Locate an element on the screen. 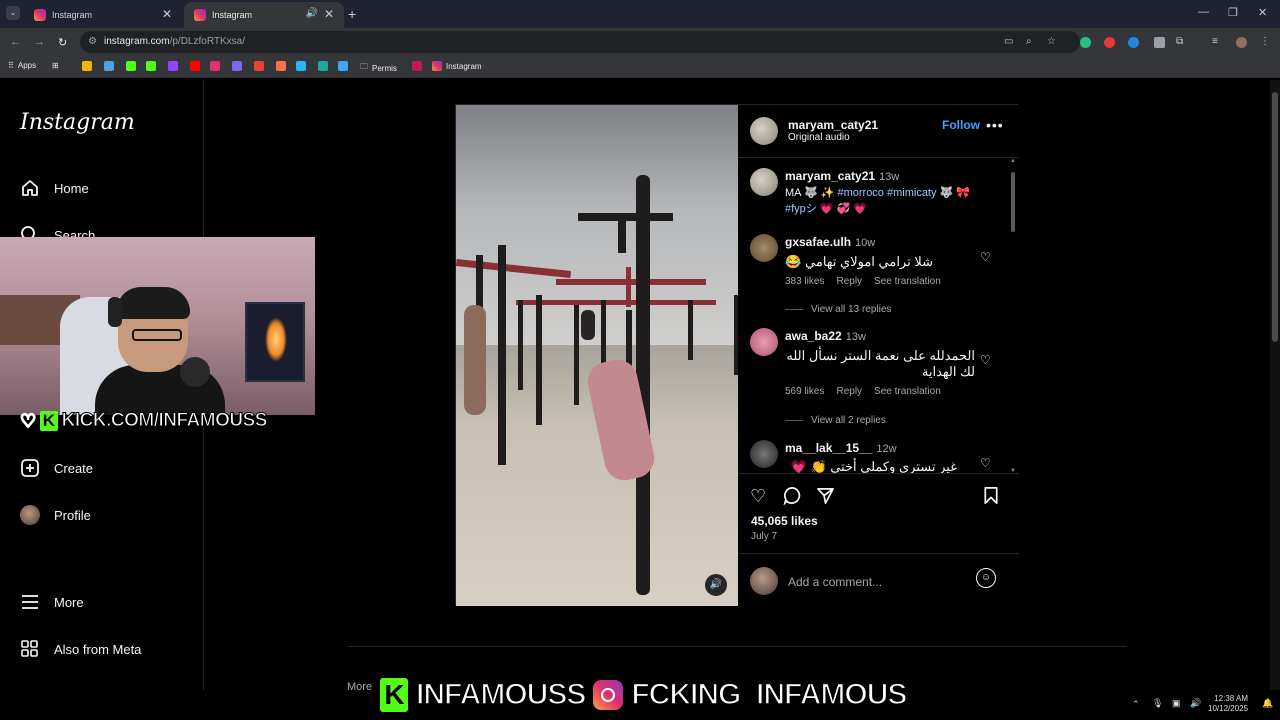  speaker-icon: 🔊 is located at coordinates (312, 13).